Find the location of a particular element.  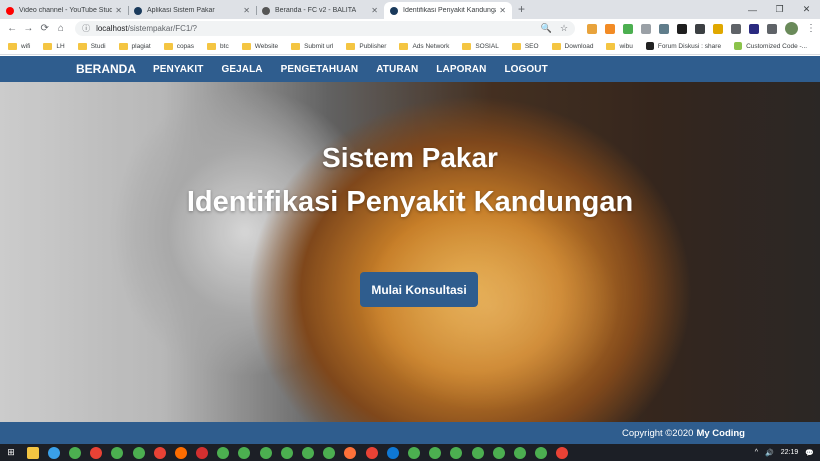

bookmark-item: Website is located at coordinates (259, 46).